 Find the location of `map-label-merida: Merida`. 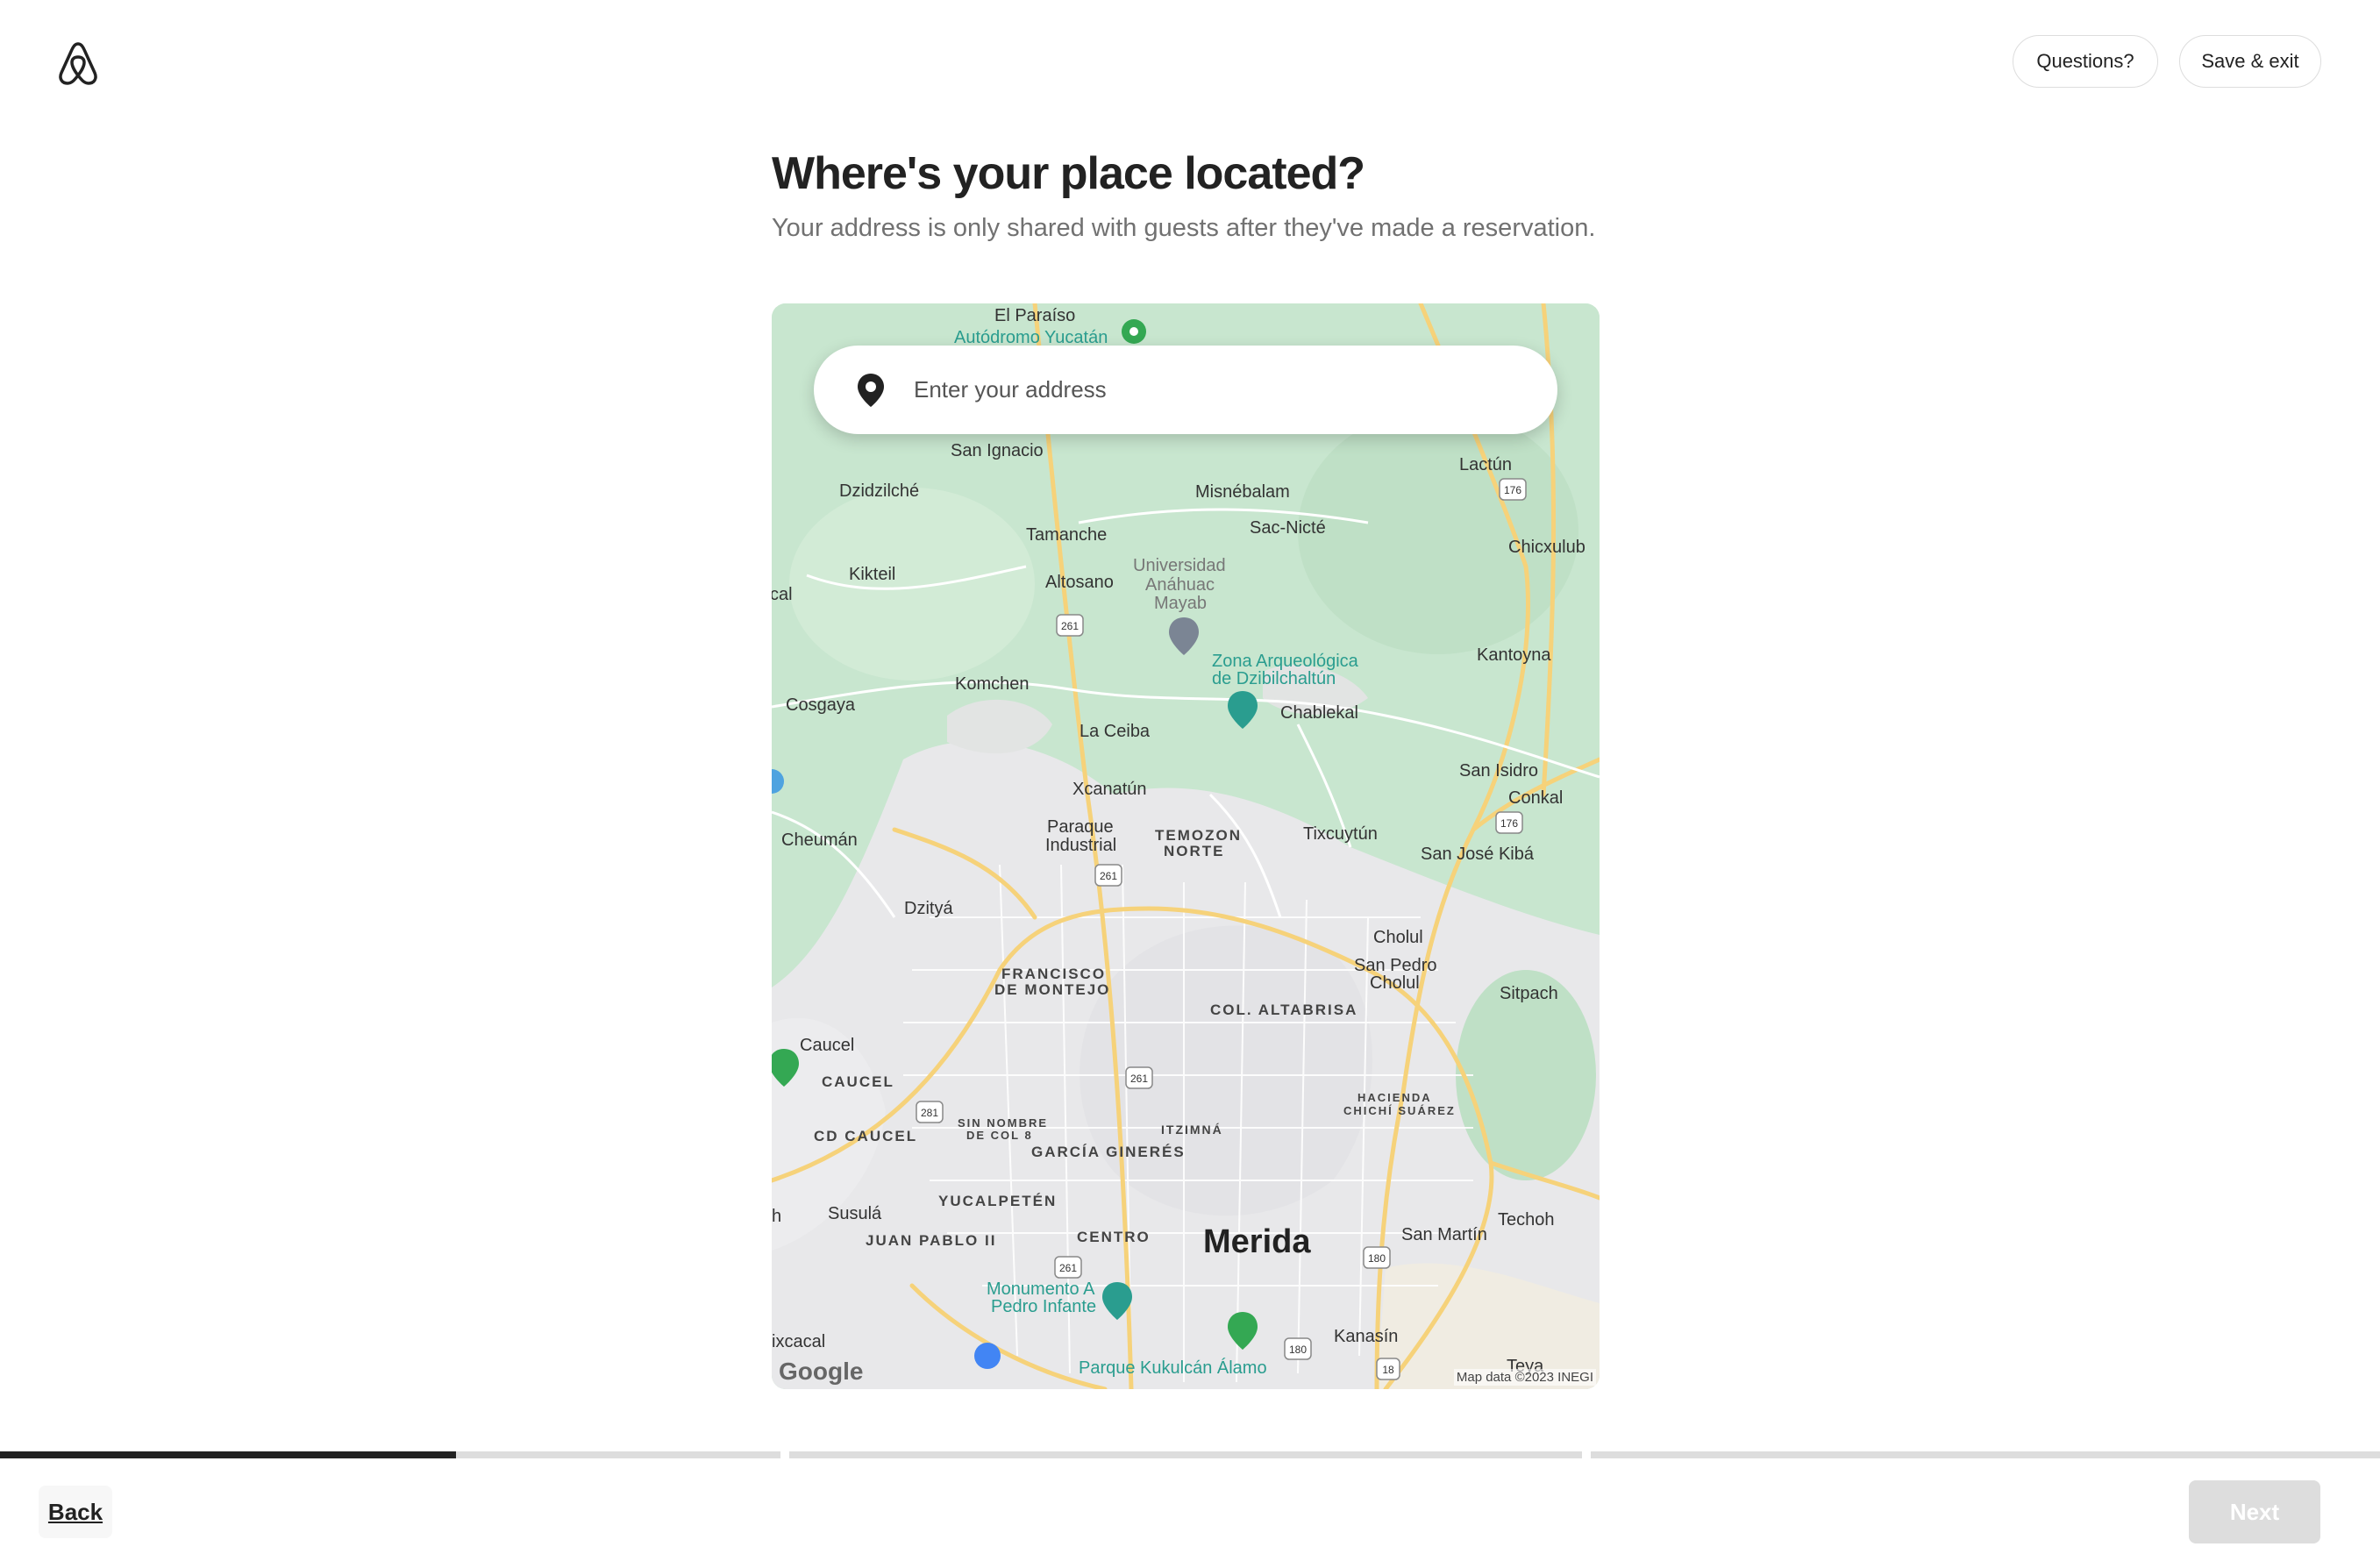

map-label-merida: Merida is located at coordinates (1257, 1242).